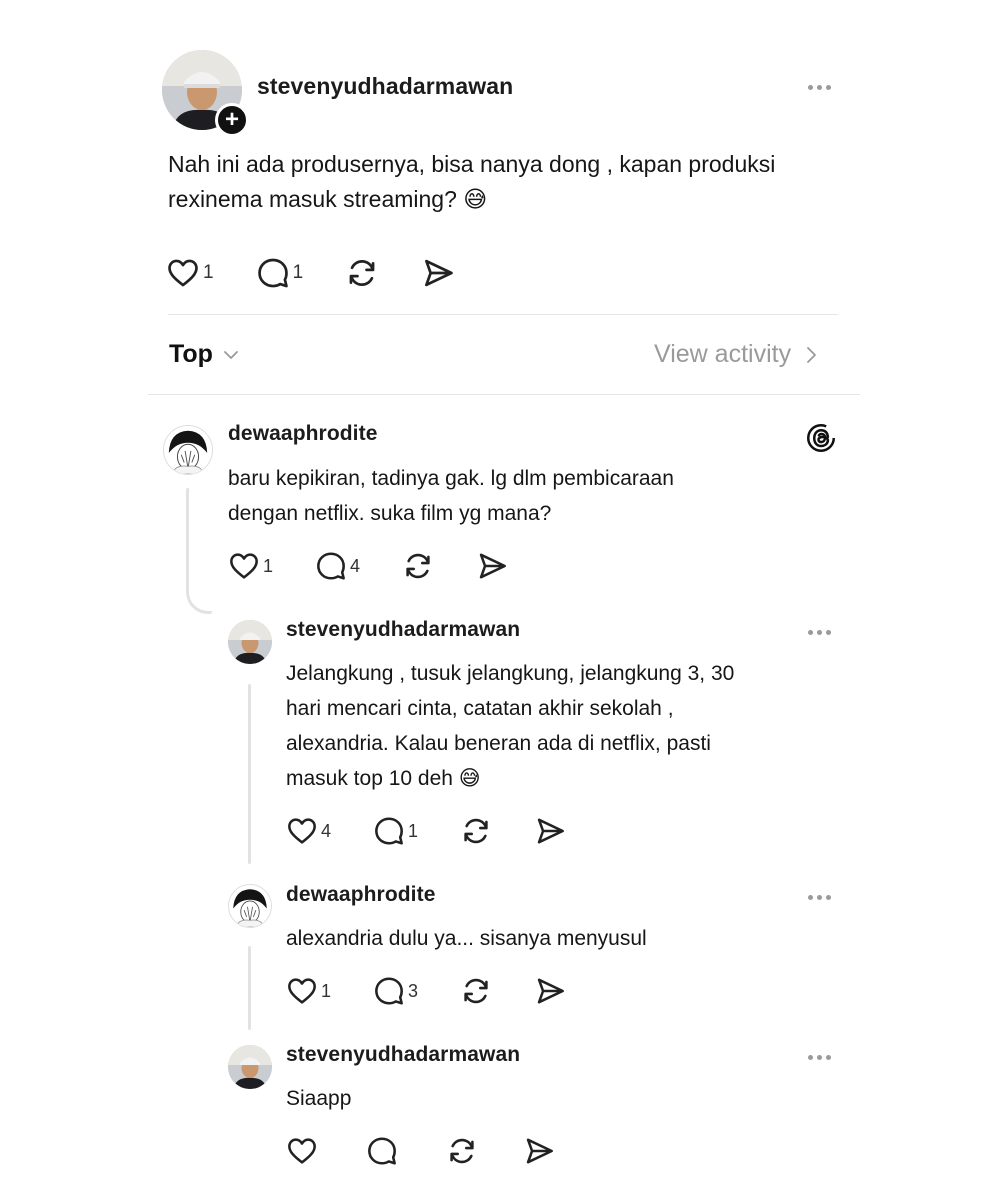 This screenshot has height=1200, width=998. I want to click on view-activity-label: View activity, so click(723, 354).